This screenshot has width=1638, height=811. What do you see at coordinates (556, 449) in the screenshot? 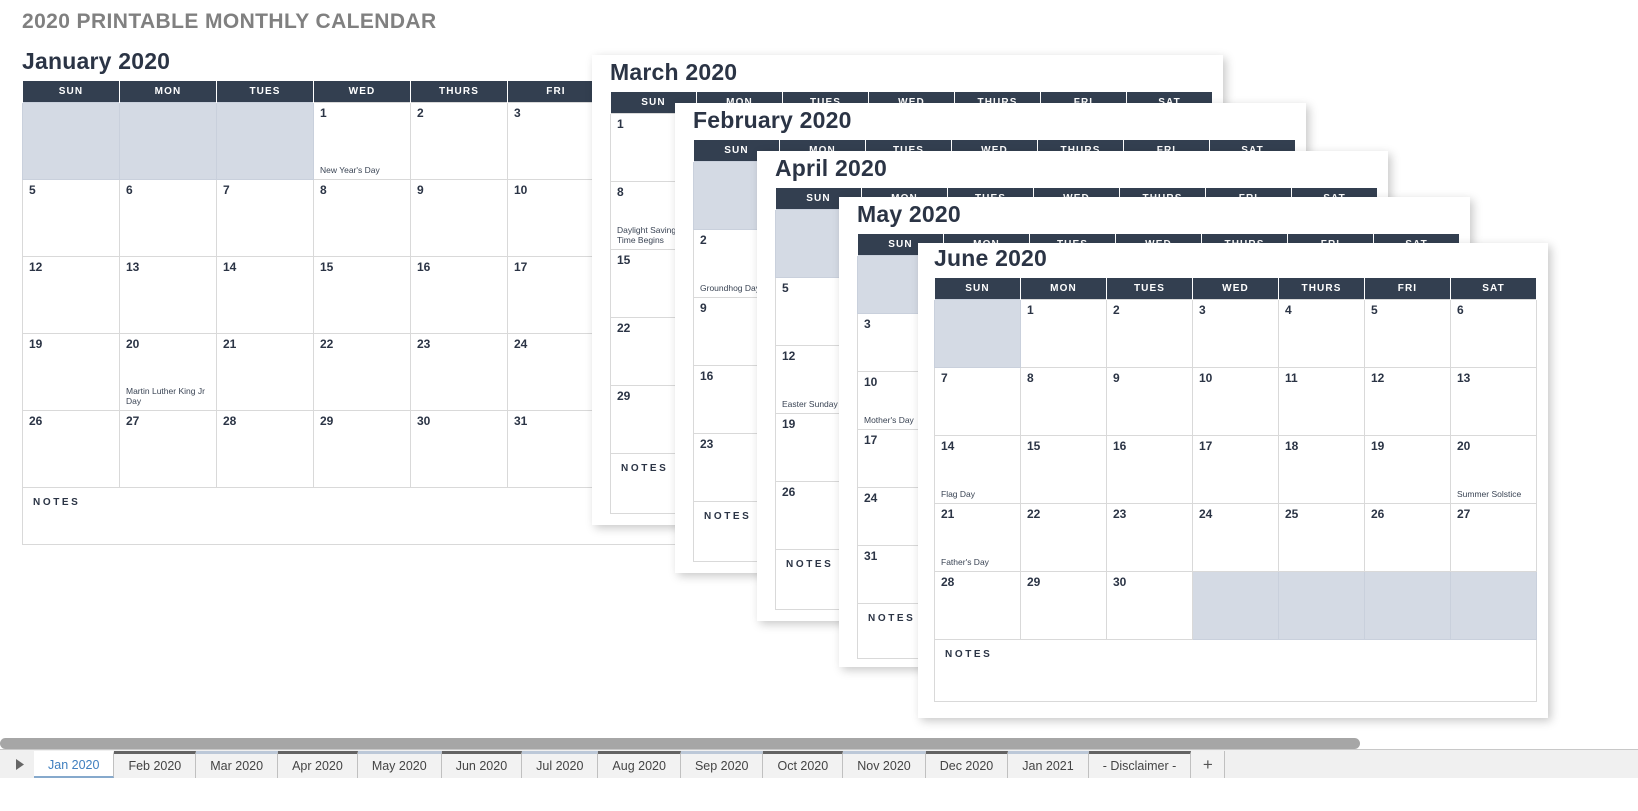
I see `calendar-cell-day-31: 31` at bounding box center [556, 449].